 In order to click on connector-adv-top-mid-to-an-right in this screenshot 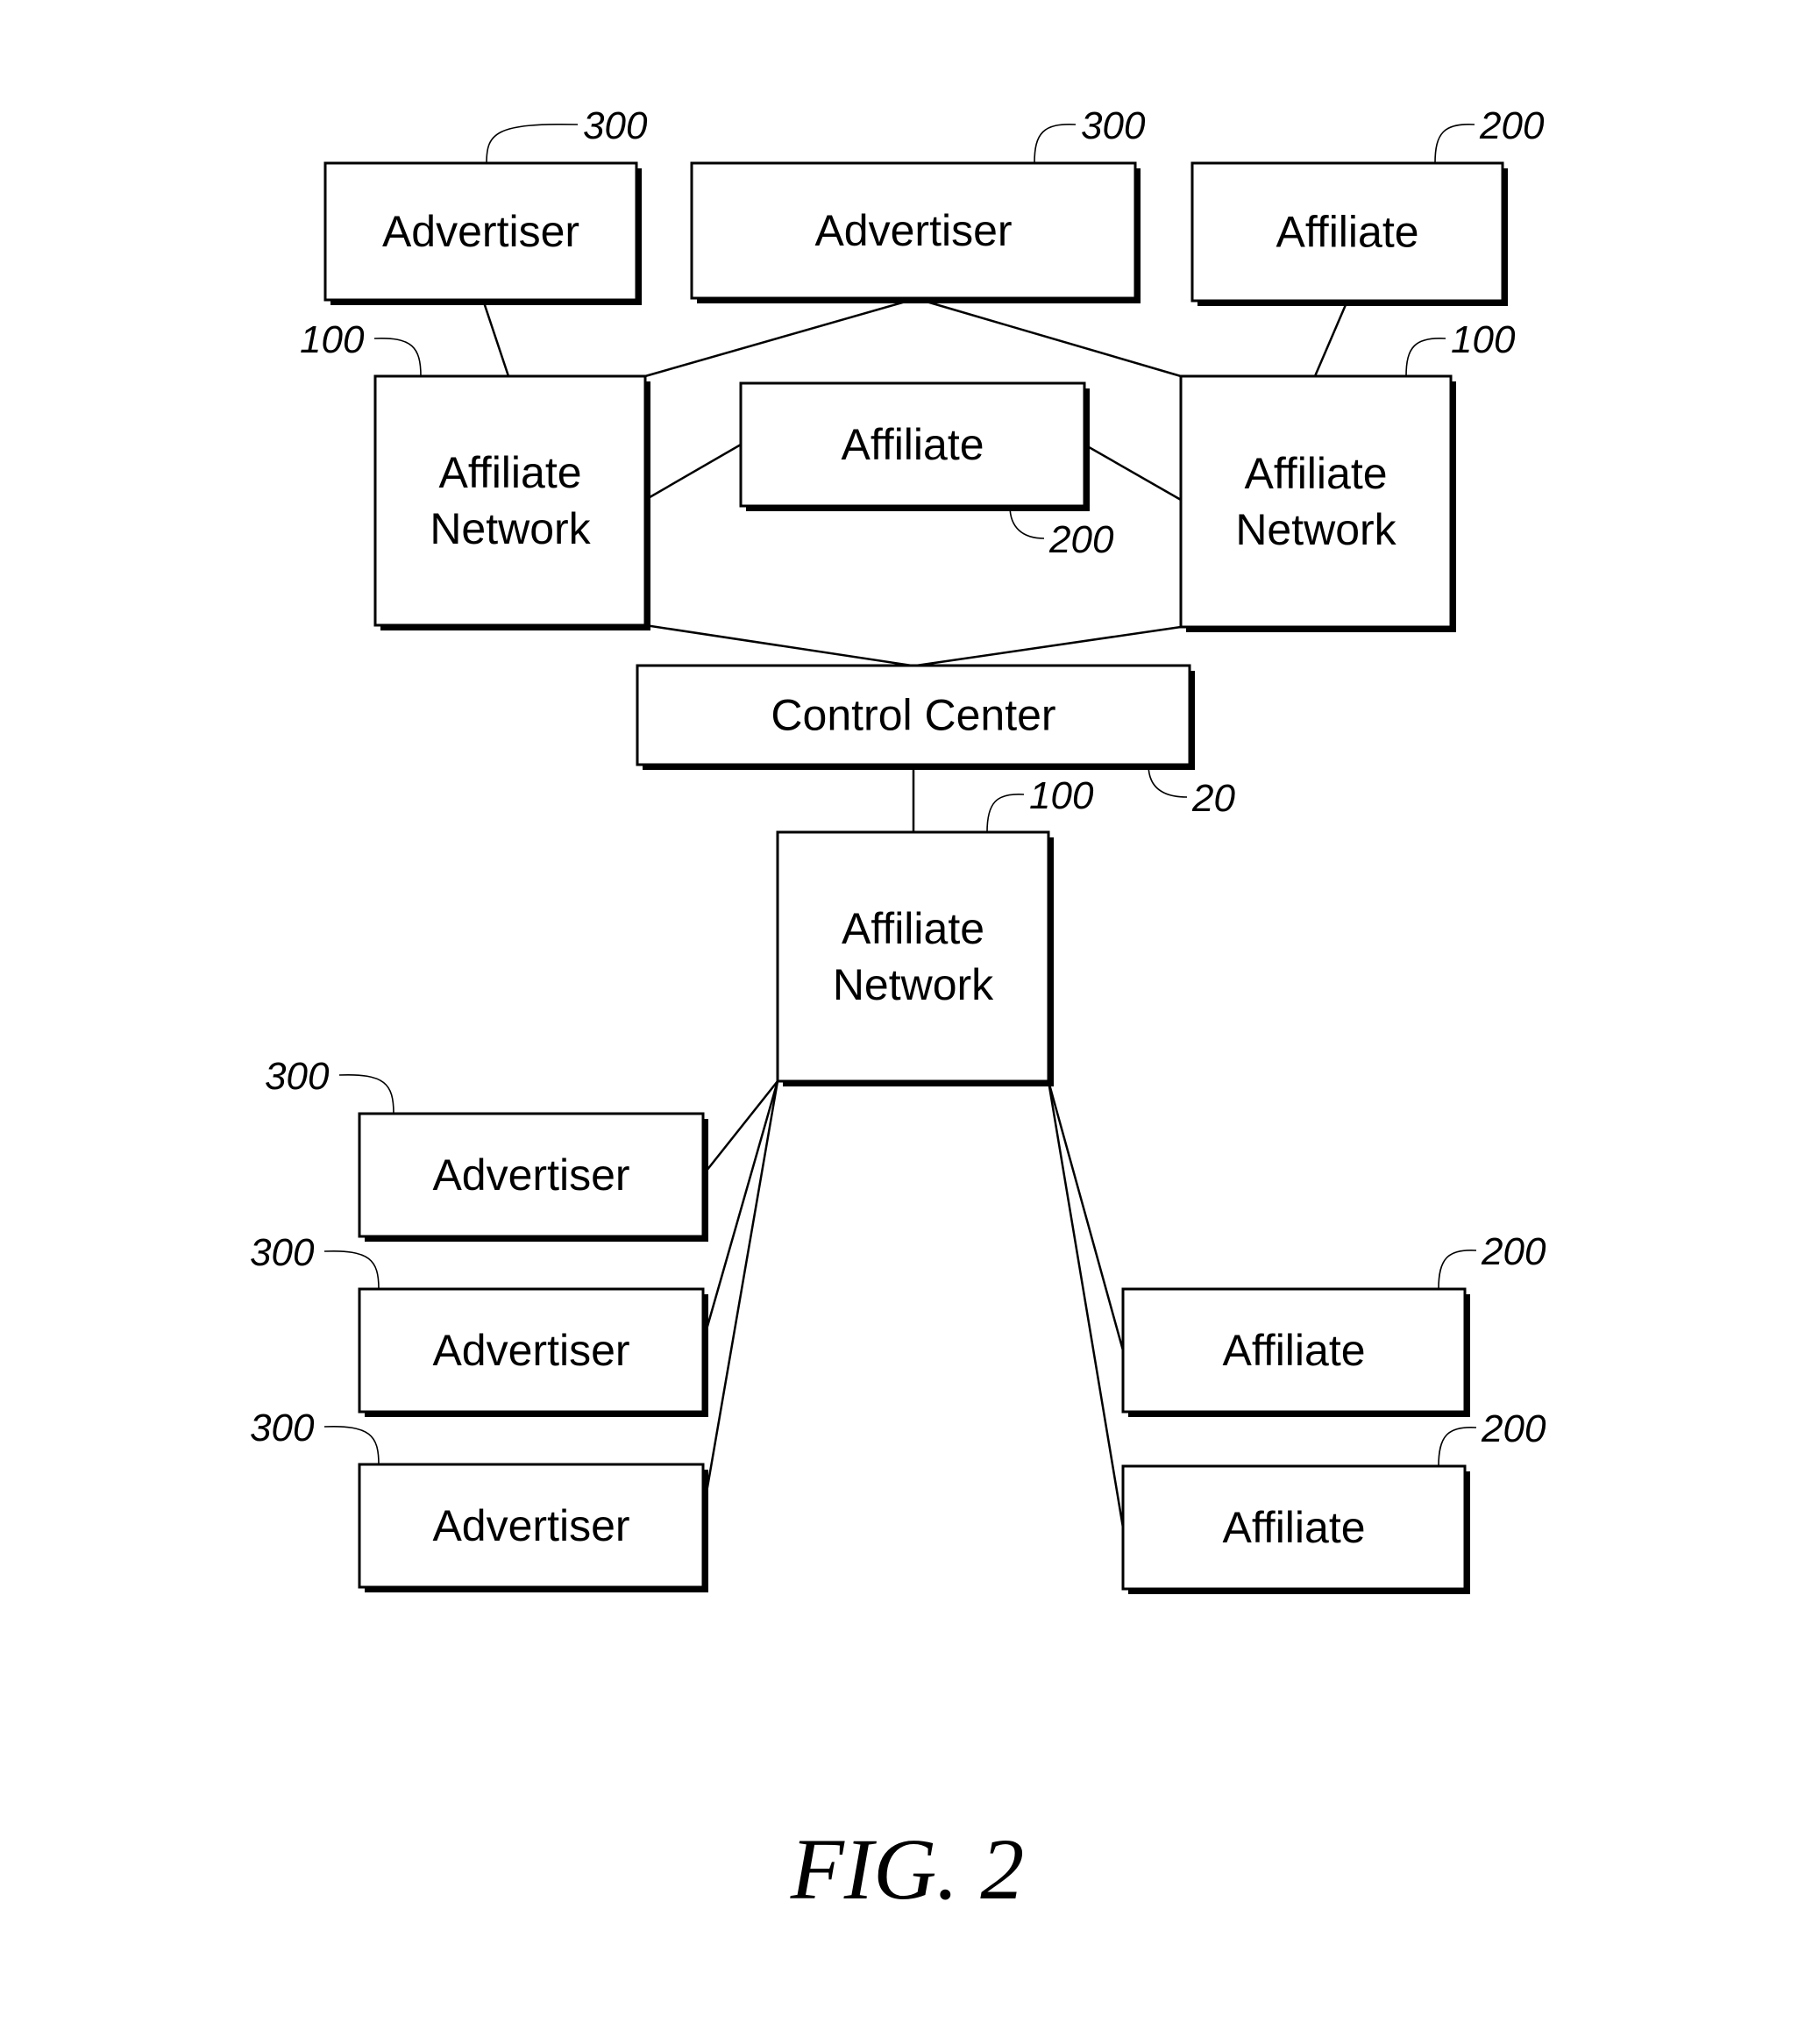, I will do `click(1051, 338)`.